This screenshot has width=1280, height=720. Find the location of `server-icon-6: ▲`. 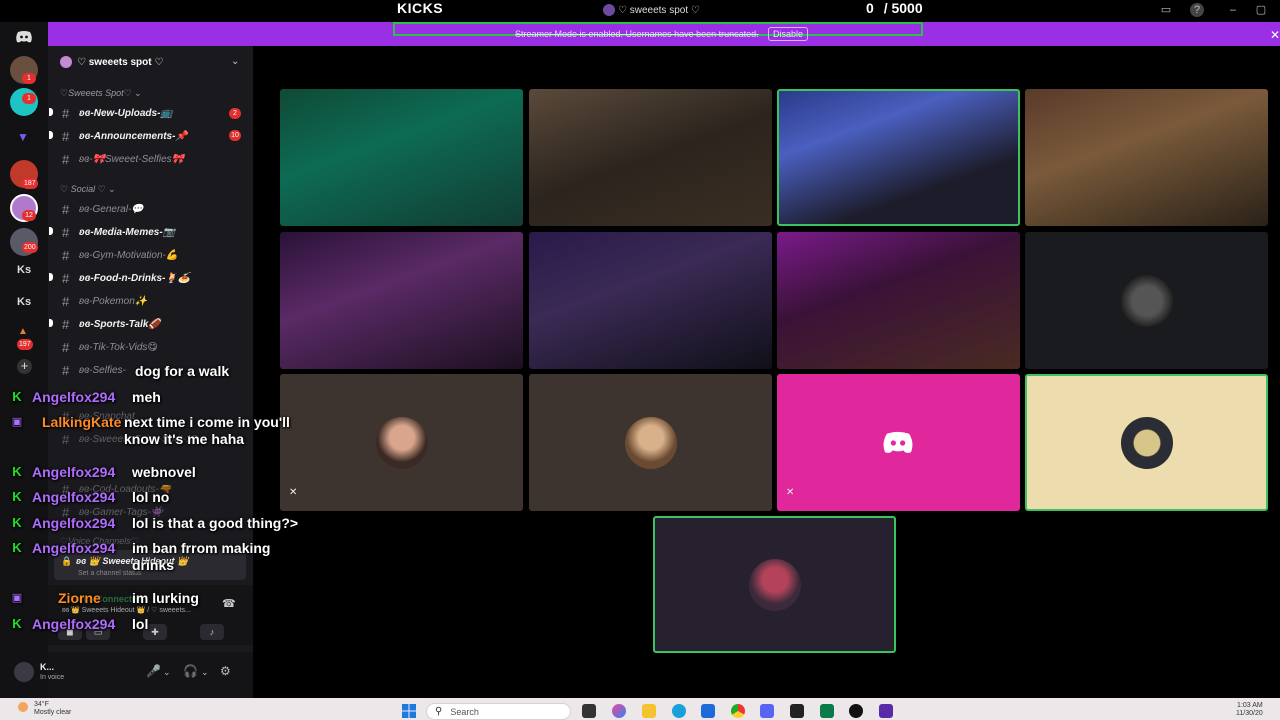

server-icon-6: ▲ is located at coordinates (23, 331).